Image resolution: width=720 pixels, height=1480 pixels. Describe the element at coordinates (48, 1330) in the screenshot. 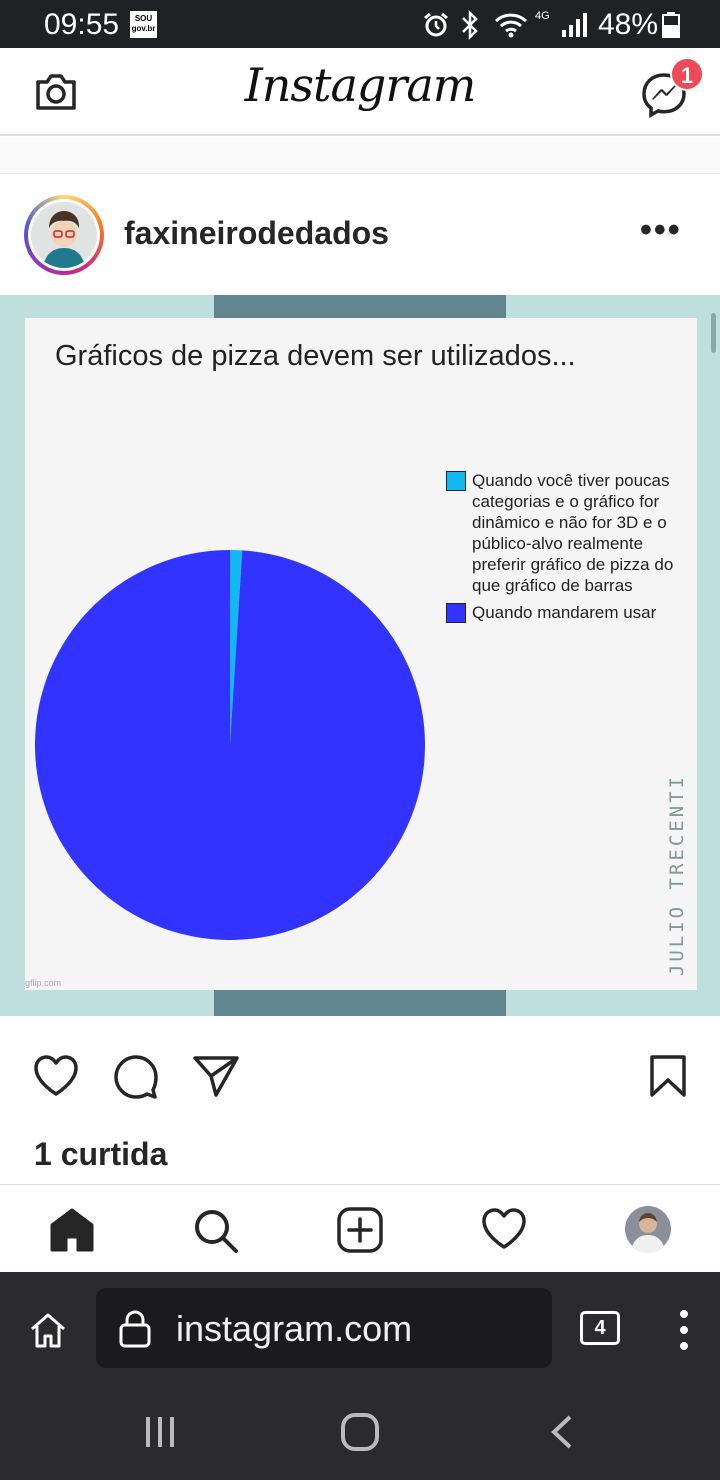

I see `browser-home-icon` at that location.